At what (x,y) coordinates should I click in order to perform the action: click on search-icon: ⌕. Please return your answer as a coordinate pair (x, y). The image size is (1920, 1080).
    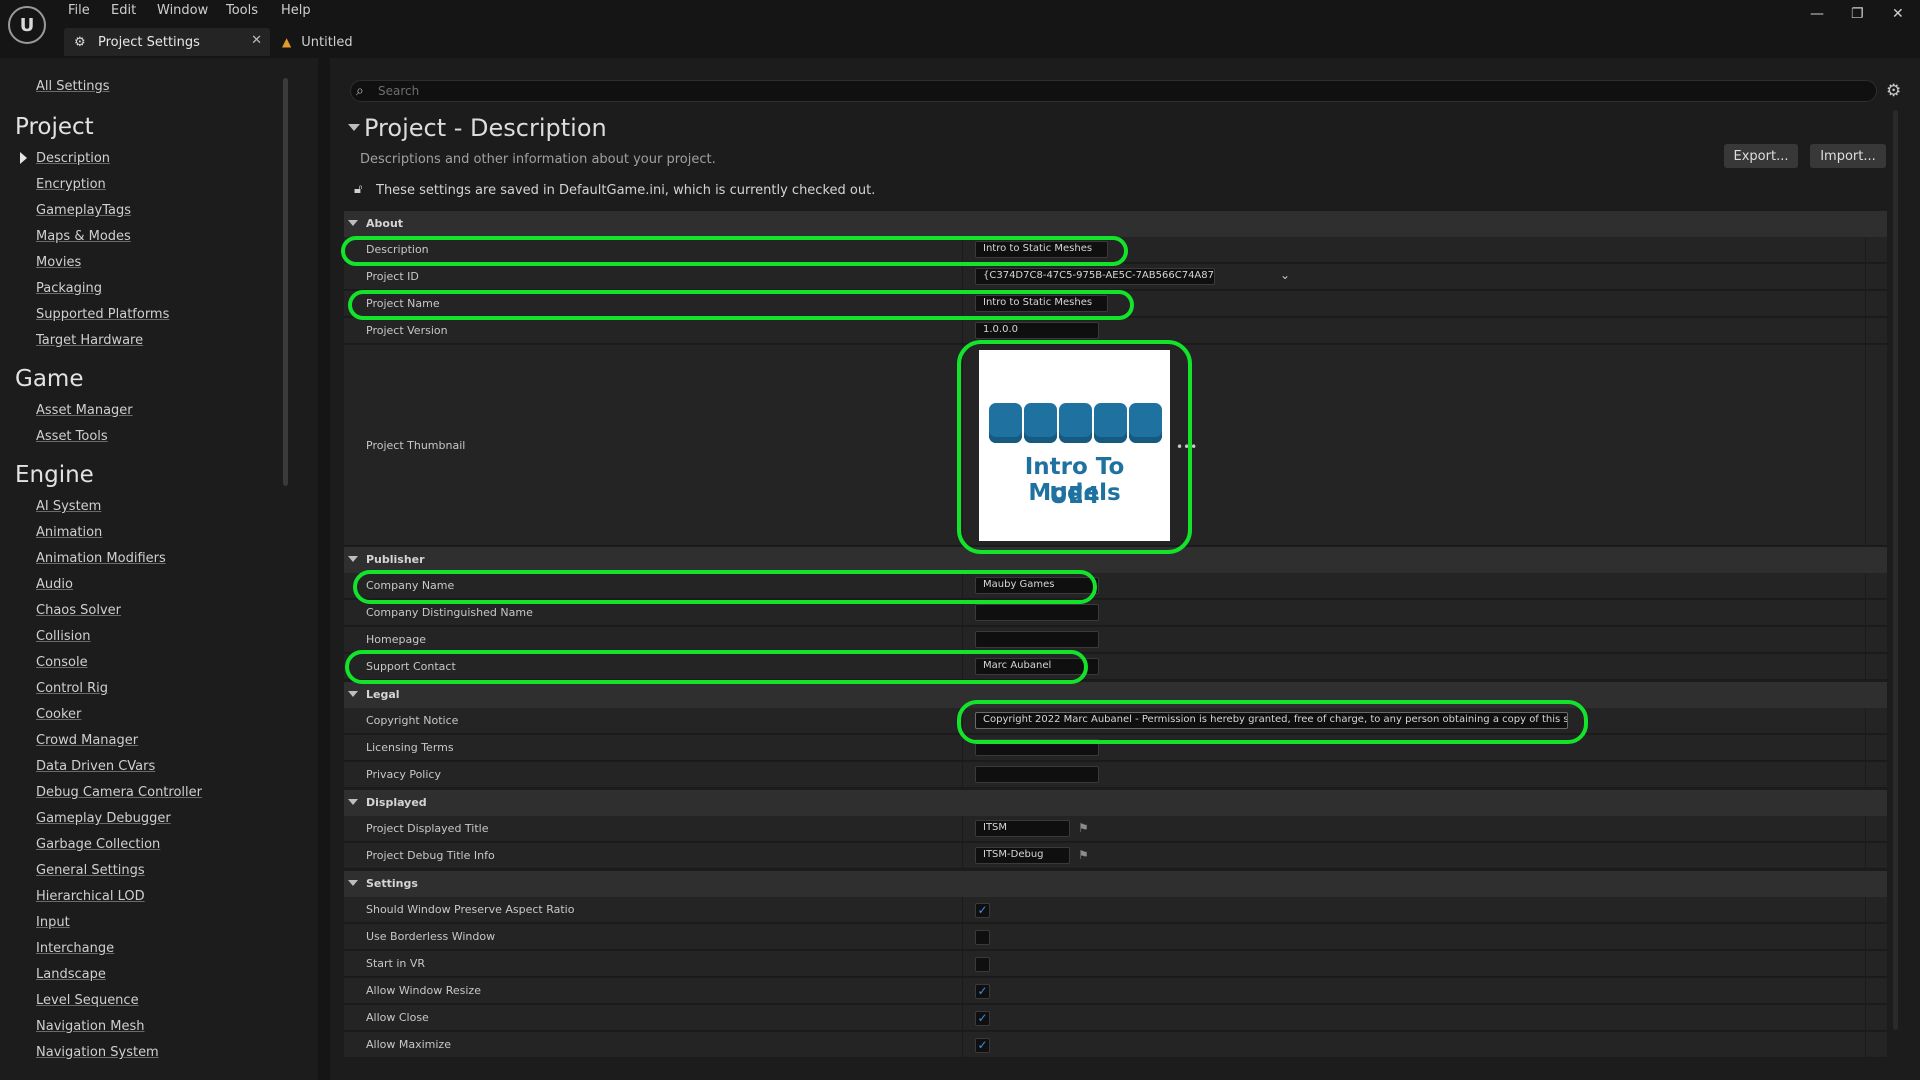
    Looking at the image, I should click on (360, 91).